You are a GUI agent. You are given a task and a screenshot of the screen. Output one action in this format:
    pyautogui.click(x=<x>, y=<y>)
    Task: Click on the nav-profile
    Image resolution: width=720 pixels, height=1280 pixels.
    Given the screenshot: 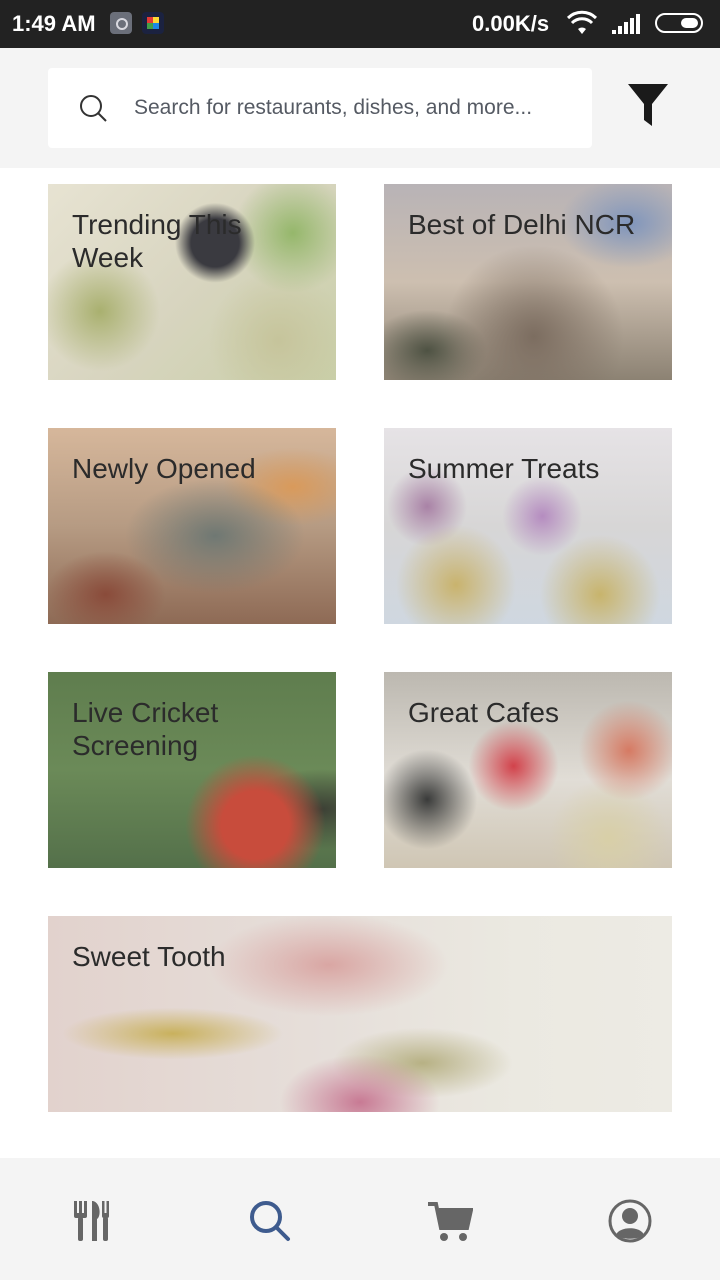 What is the action you would take?
    pyautogui.click(x=630, y=1221)
    